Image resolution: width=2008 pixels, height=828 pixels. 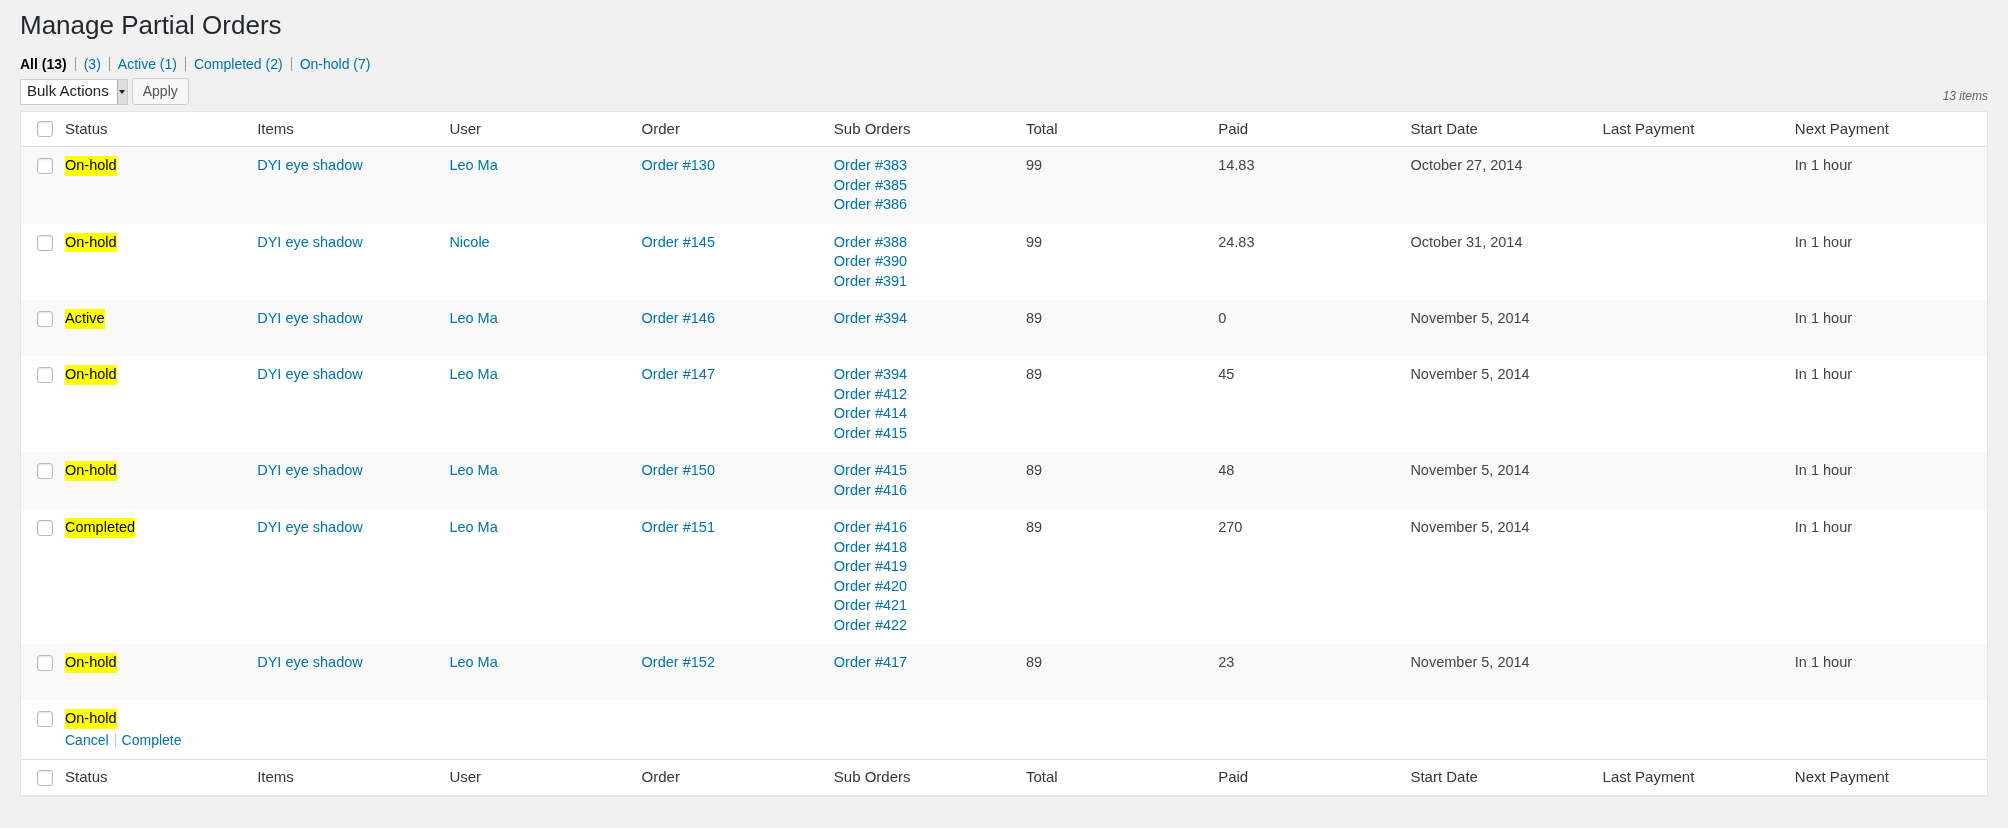 What do you see at coordinates (870, 185) in the screenshot?
I see `sub-order-link: Order #385` at bounding box center [870, 185].